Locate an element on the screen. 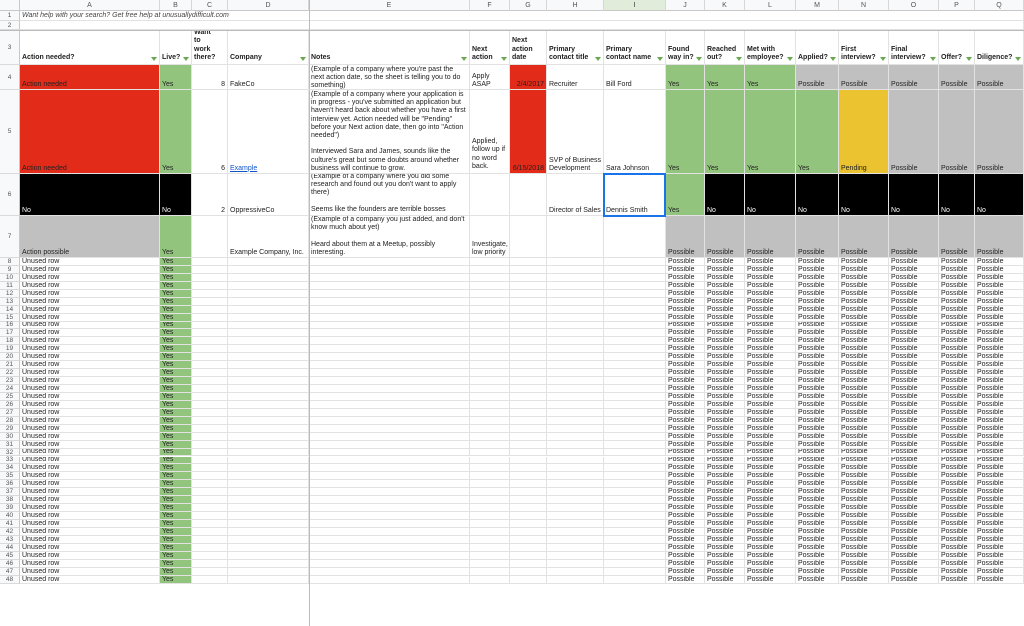 The width and height of the screenshot is (1024, 626). r5-o-cell: Possible is located at coordinates (914, 132).